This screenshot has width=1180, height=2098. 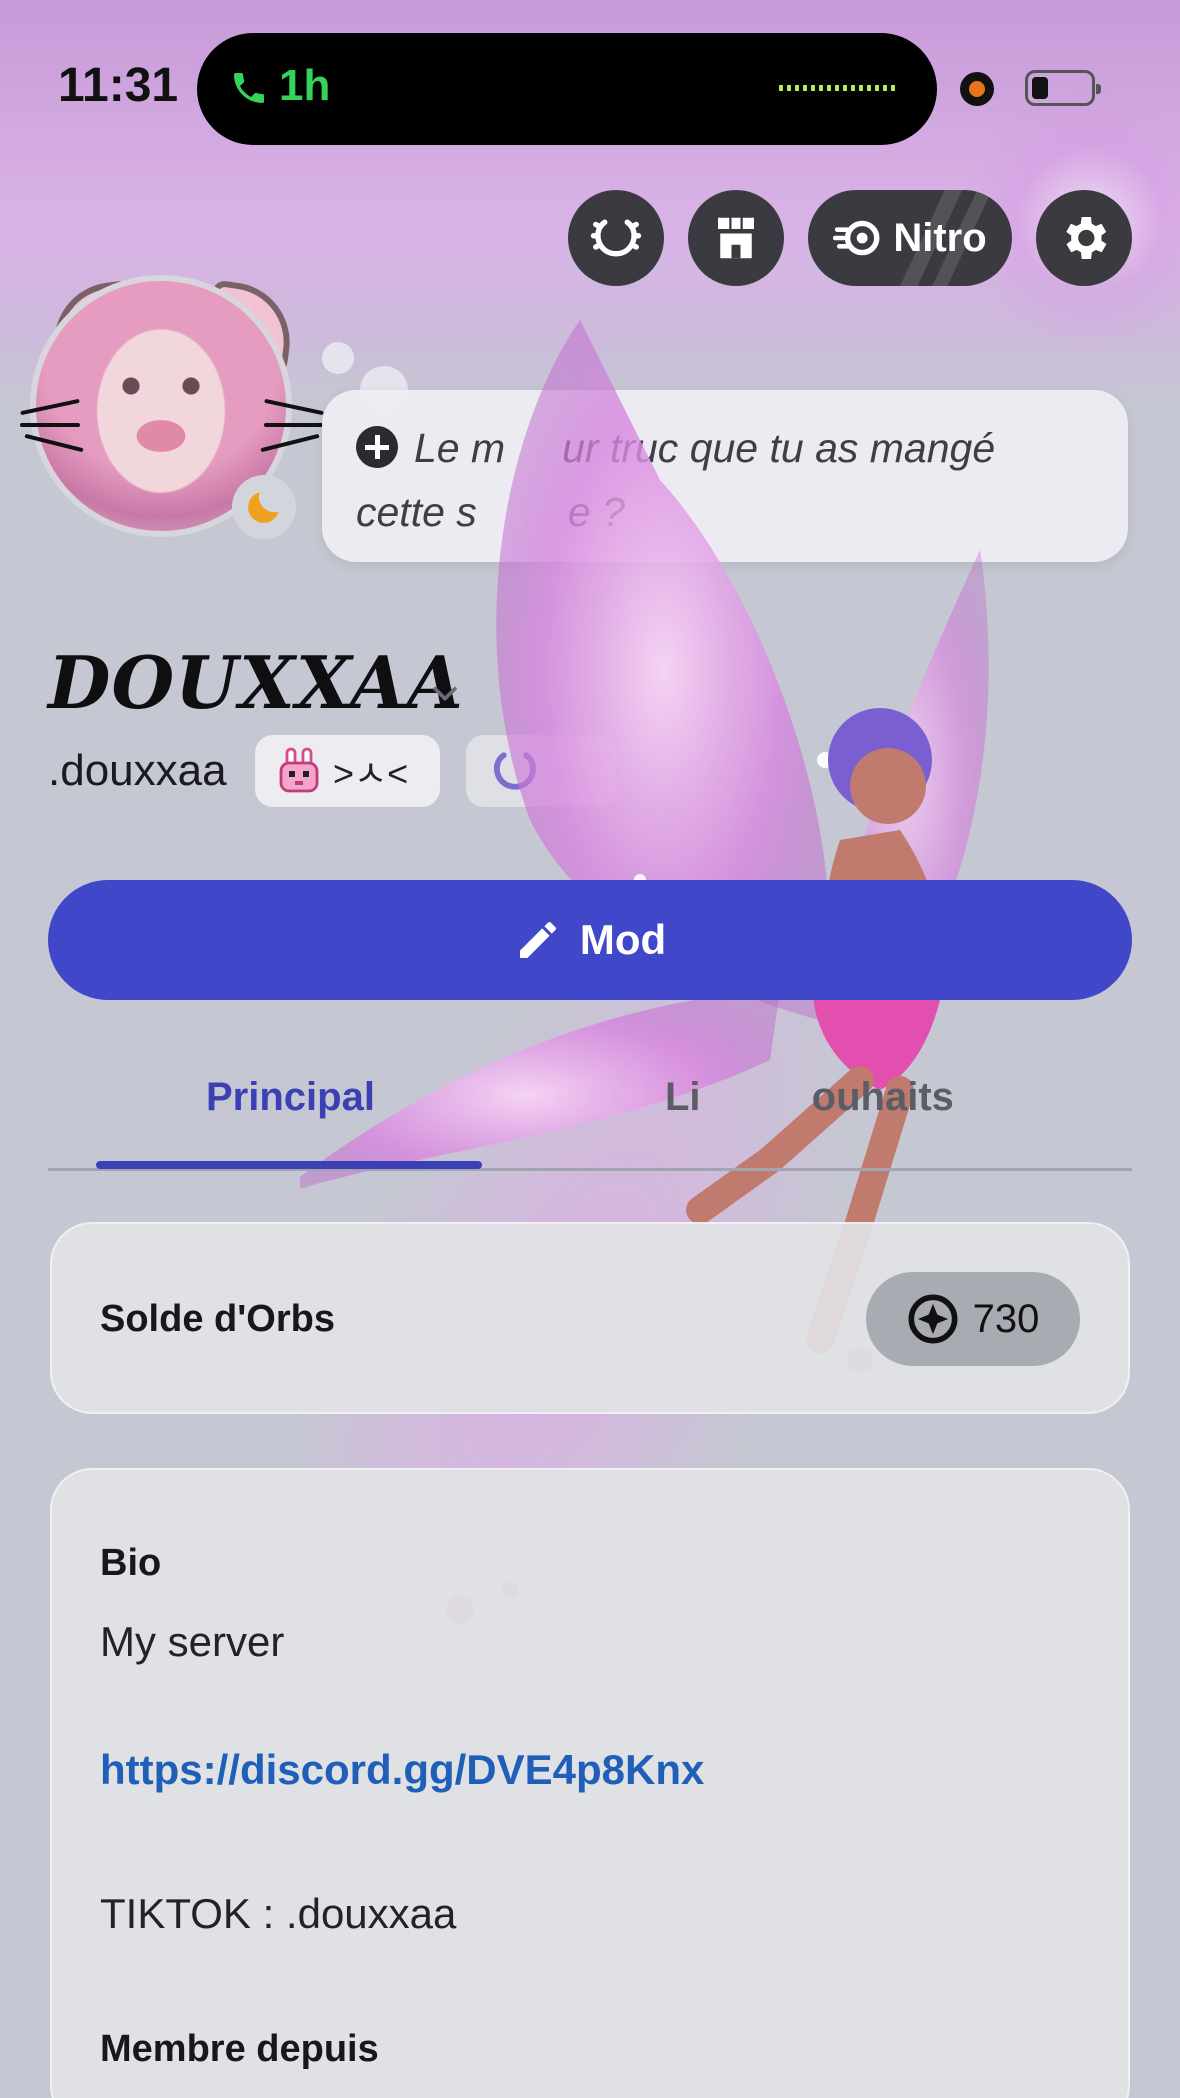 I want to click on settings-button, so click(x=1084, y=238).